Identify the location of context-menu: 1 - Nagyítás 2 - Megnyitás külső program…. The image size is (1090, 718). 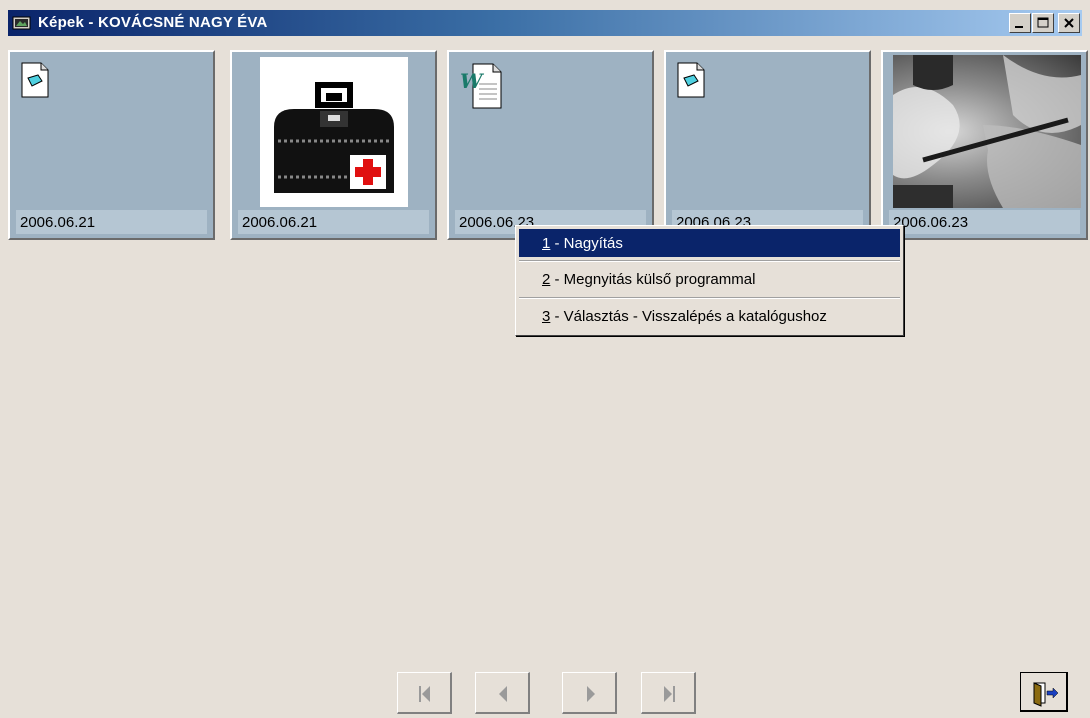
(709, 280).